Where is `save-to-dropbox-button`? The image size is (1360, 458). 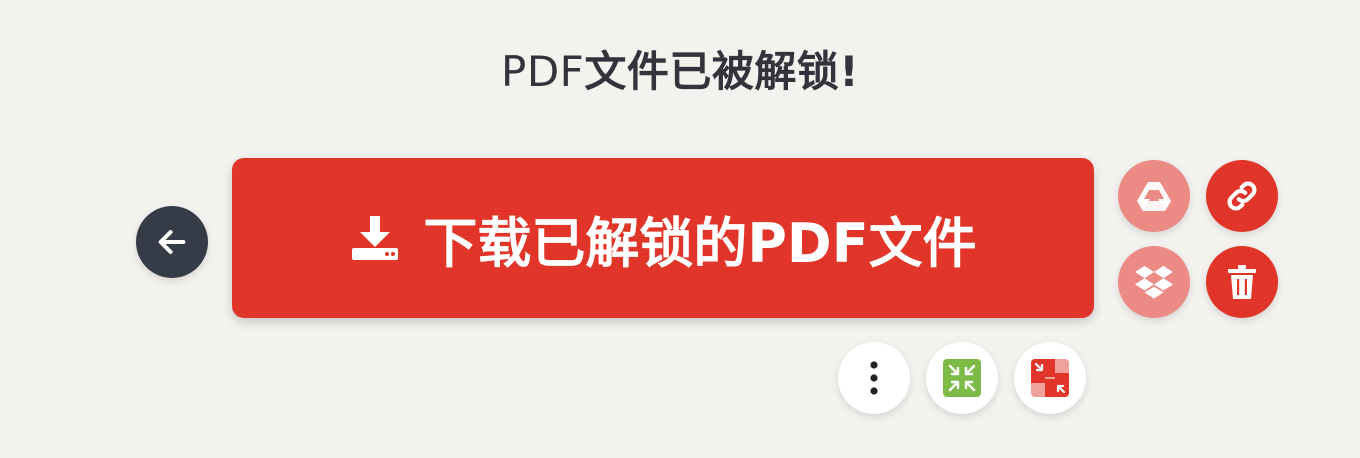
save-to-dropbox-button is located at coordinates (1154, 282).